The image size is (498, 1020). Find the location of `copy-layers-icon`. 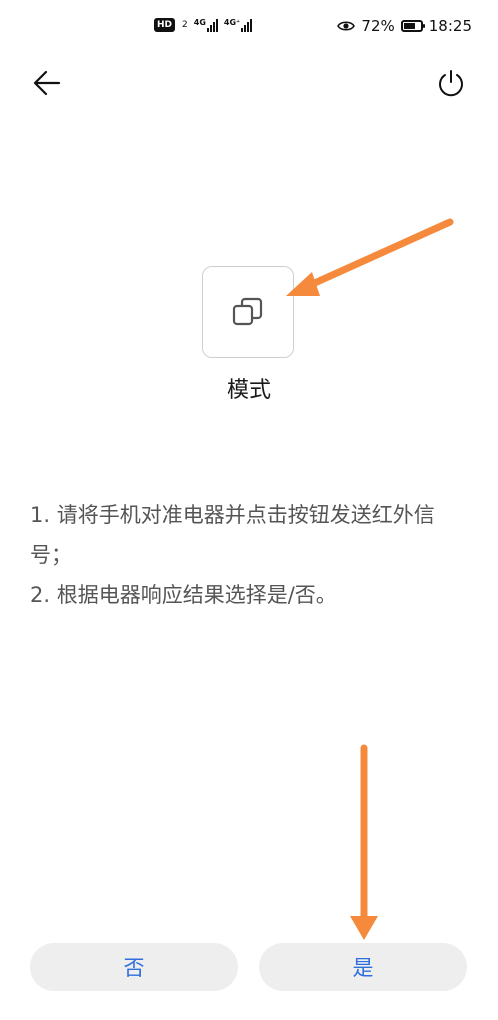

copy-layers-icon is located at coordinates (247, 311).